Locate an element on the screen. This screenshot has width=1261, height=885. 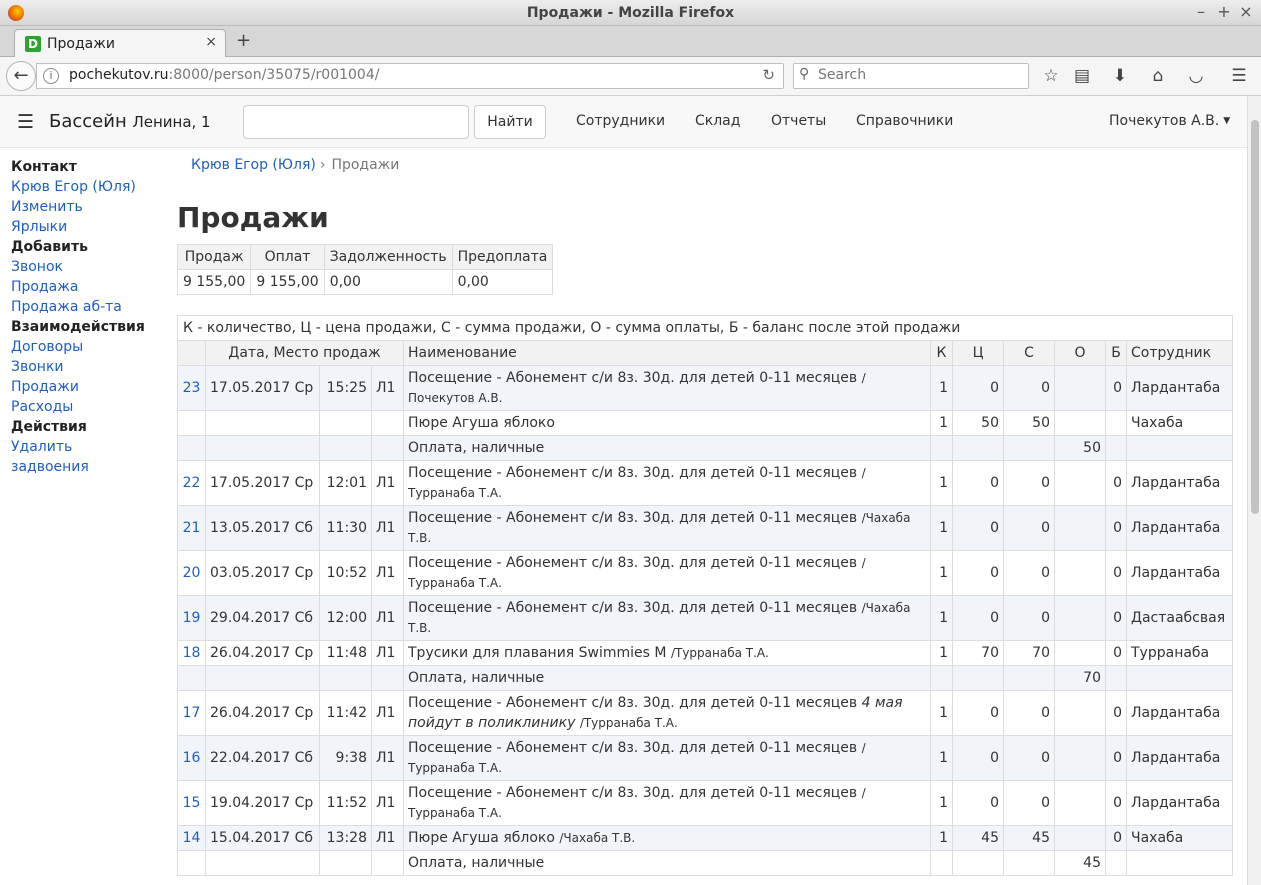
info-icon: i is located at coordinates (51, 76).